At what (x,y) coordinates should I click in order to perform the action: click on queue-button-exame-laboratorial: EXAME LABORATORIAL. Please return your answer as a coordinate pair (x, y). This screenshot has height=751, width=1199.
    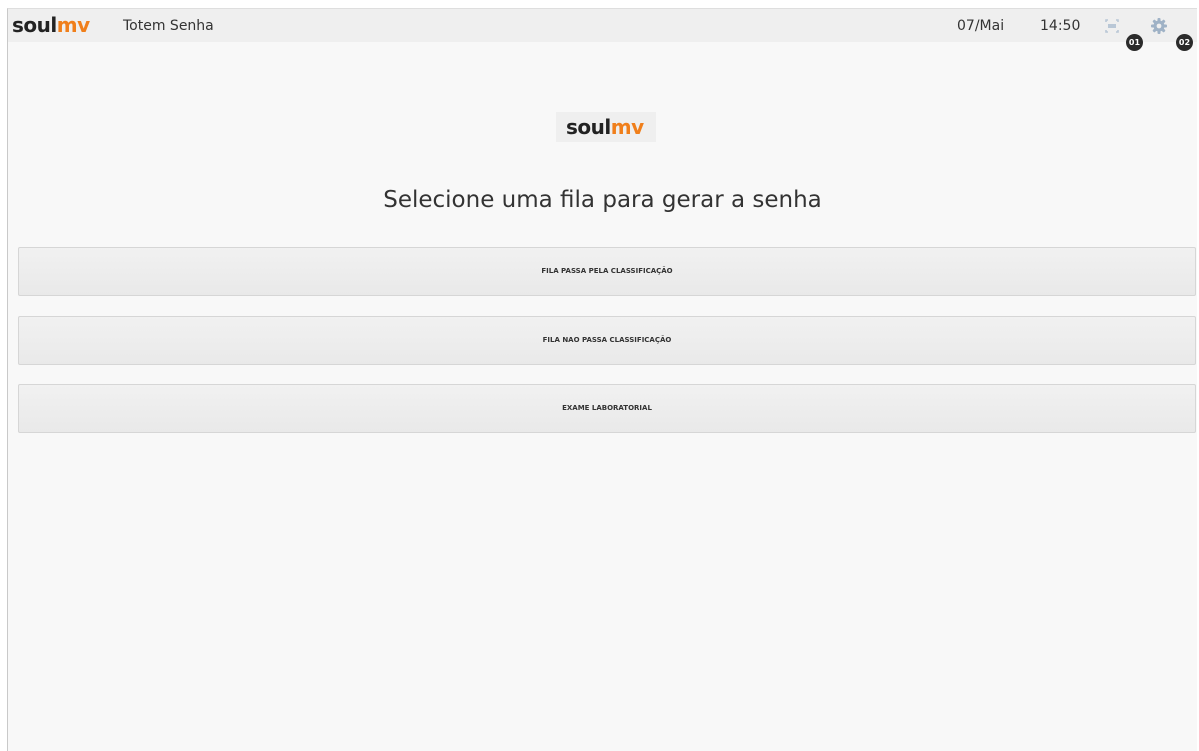
    Looking at the image, I should click on (607, 408).